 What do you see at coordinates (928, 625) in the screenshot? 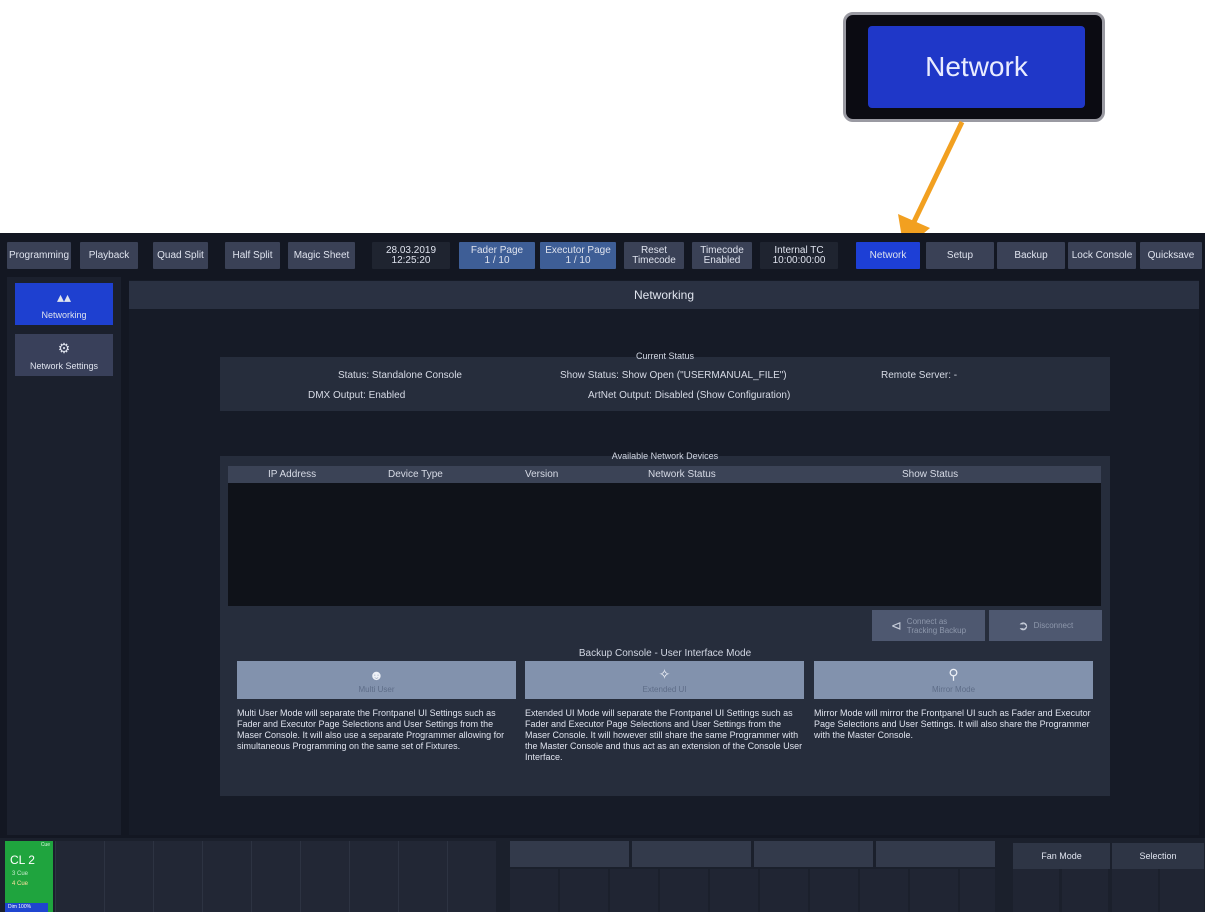
I see `connect-tracking-backup-button: ⊲ Connect as Tracking Backup` at bounding box center [928, 625].